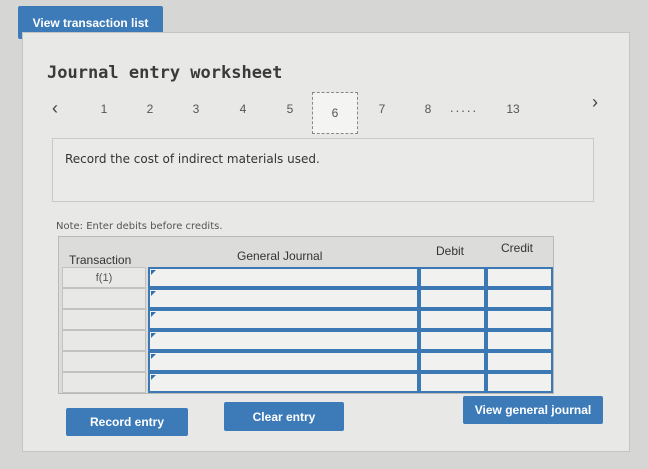 The height and width of the screenshot is (469, 648). Describe the element at coordinates (139, 226) in the screenshot. I see `debit-credit-note: Note: Enter debits before credits.` at that location.